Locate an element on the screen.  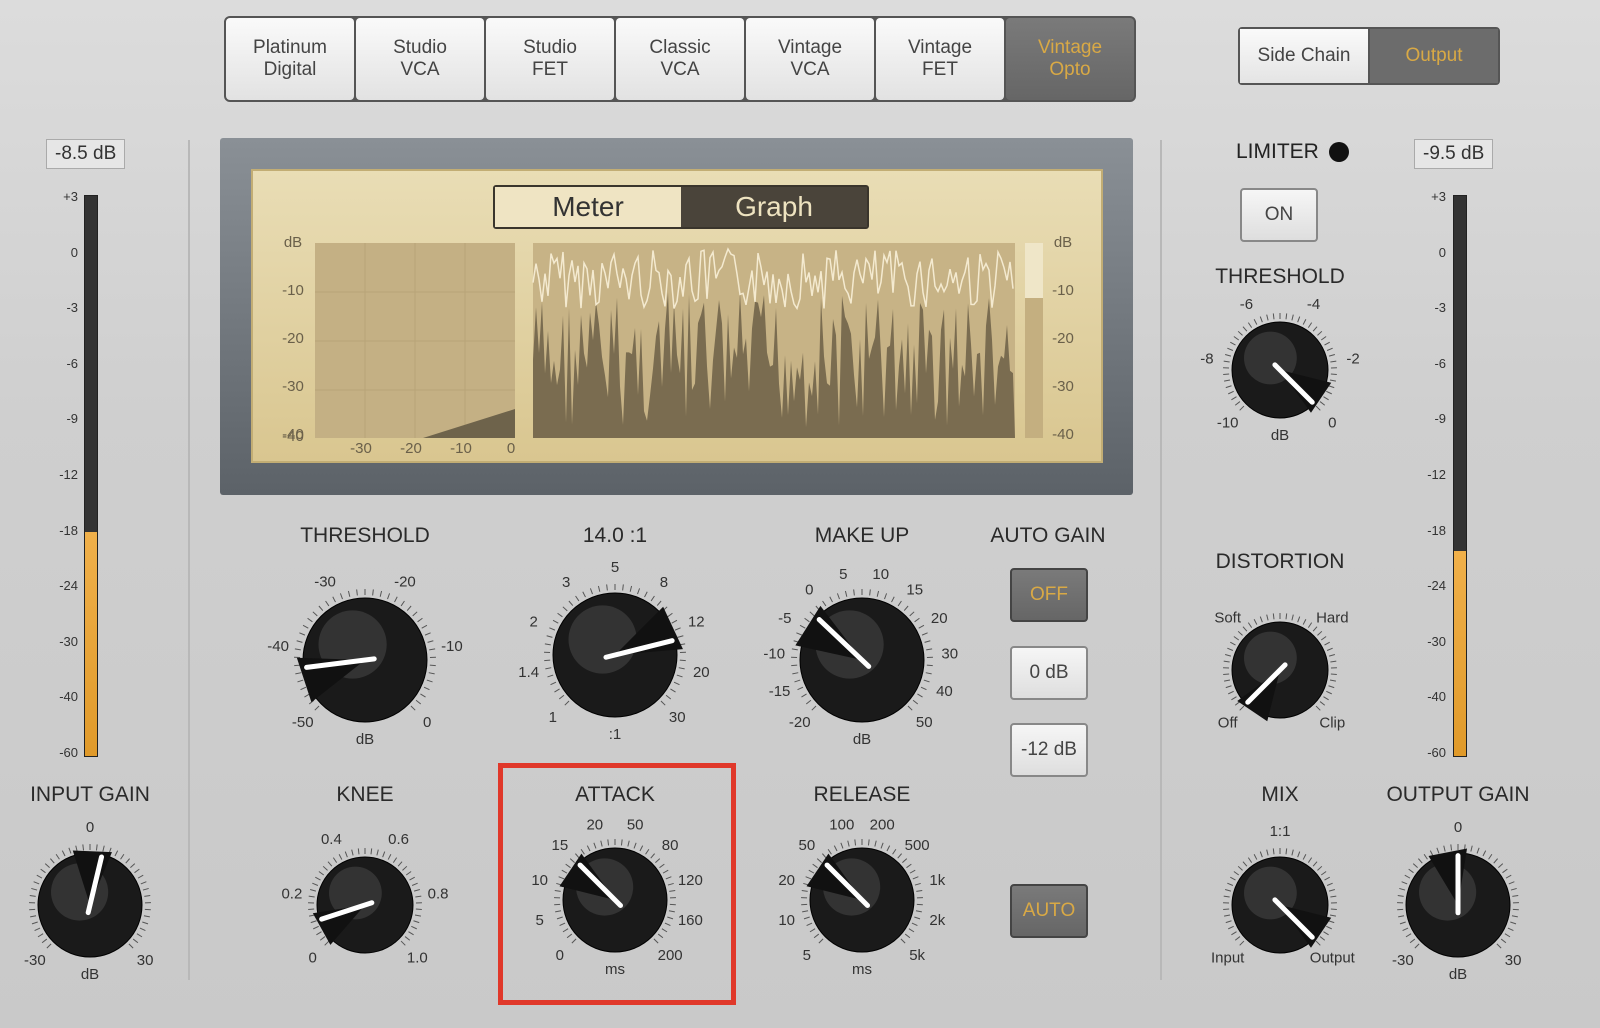
model-label: Vintage is located at coordinates (810, 47).